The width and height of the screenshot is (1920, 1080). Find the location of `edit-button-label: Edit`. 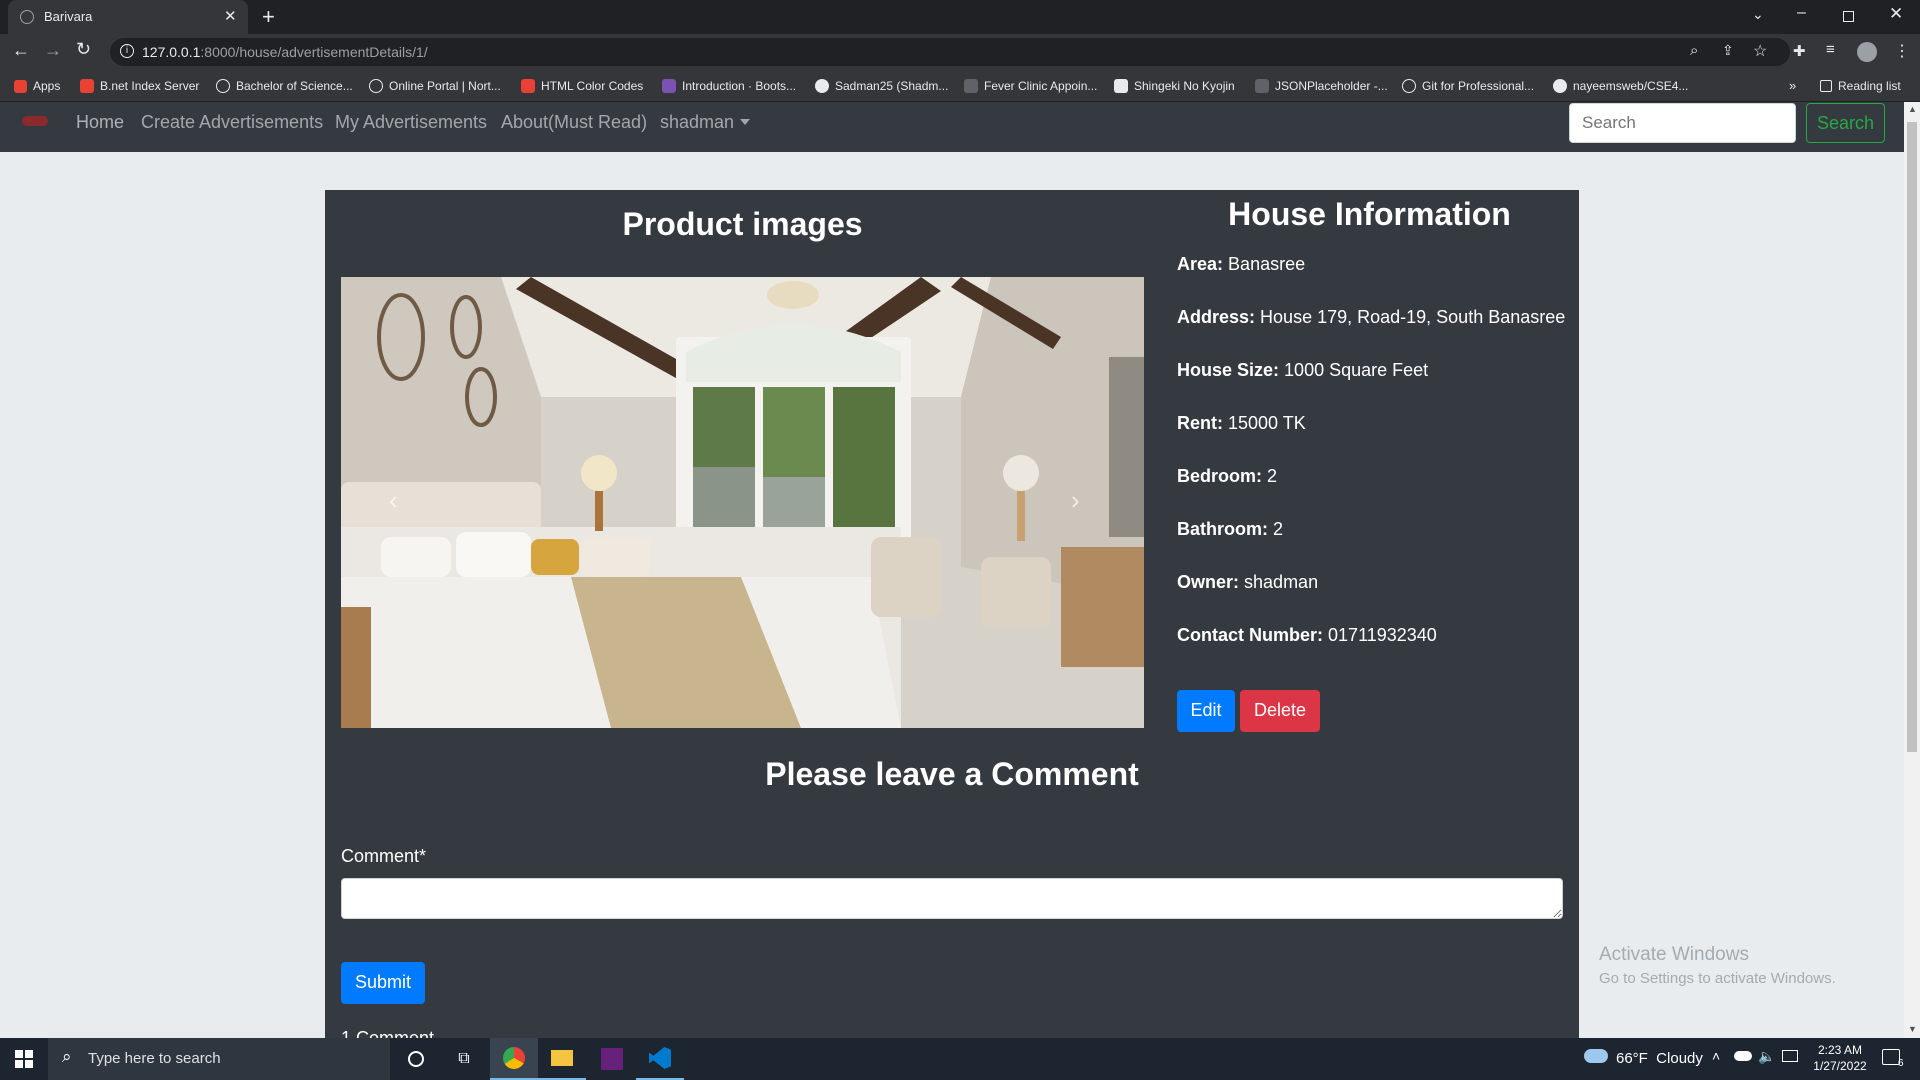

edit-button-label: Edit is located at coordinates (1206, 710).